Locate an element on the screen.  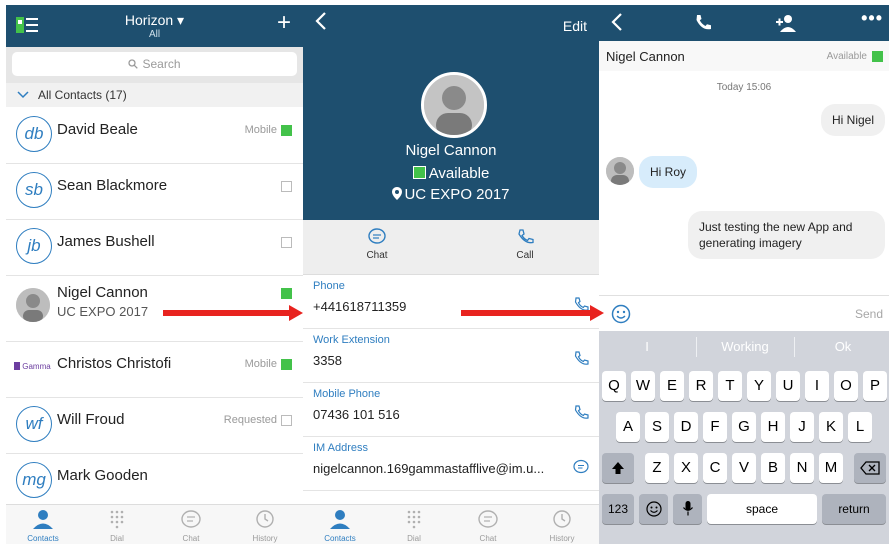
work-extension-field: Work Extension 3358 is located at coordinates (451, 356).